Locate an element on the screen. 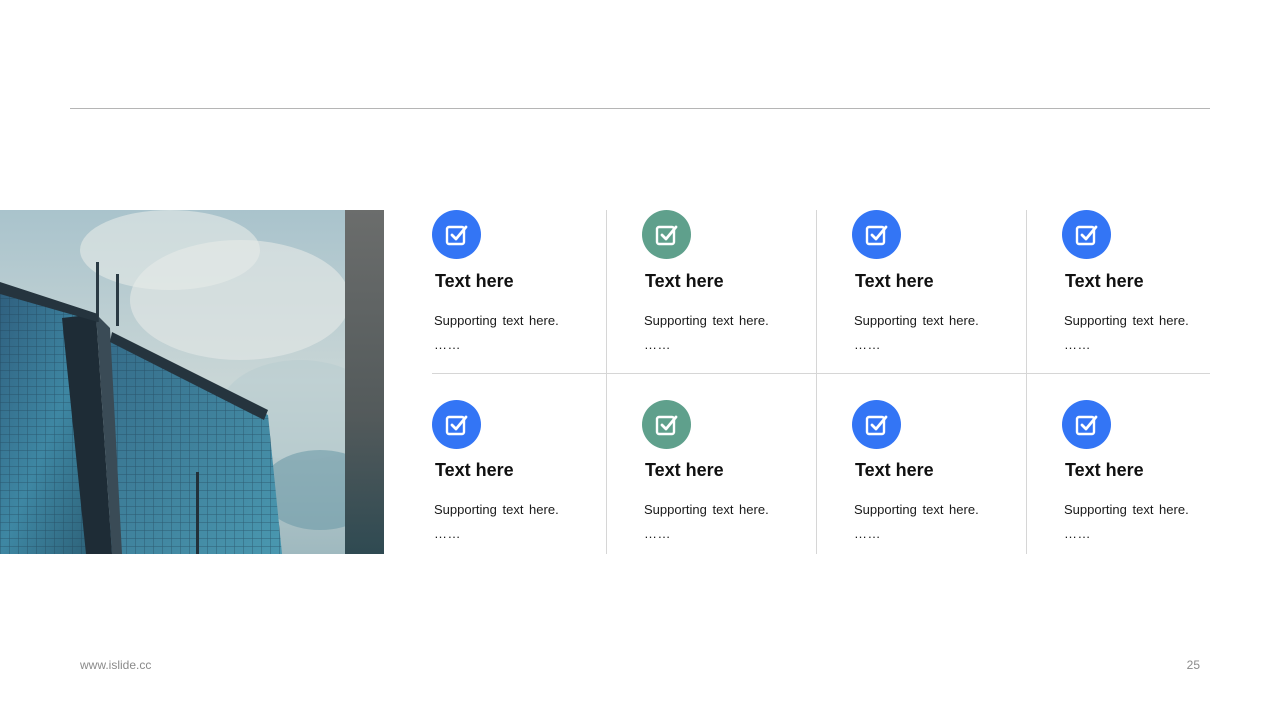 The image size is (1280, 720). building-photo is located at coordinates (192, 382).